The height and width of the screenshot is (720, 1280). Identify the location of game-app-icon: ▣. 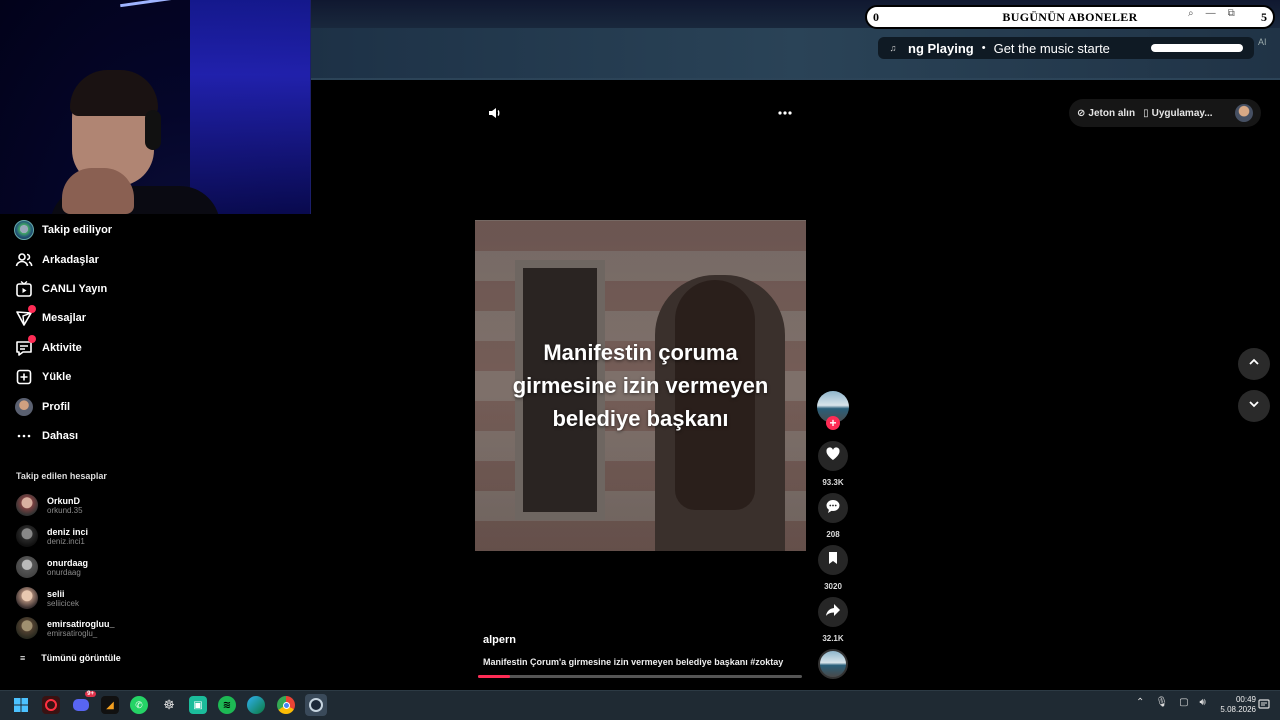
(198, 705).